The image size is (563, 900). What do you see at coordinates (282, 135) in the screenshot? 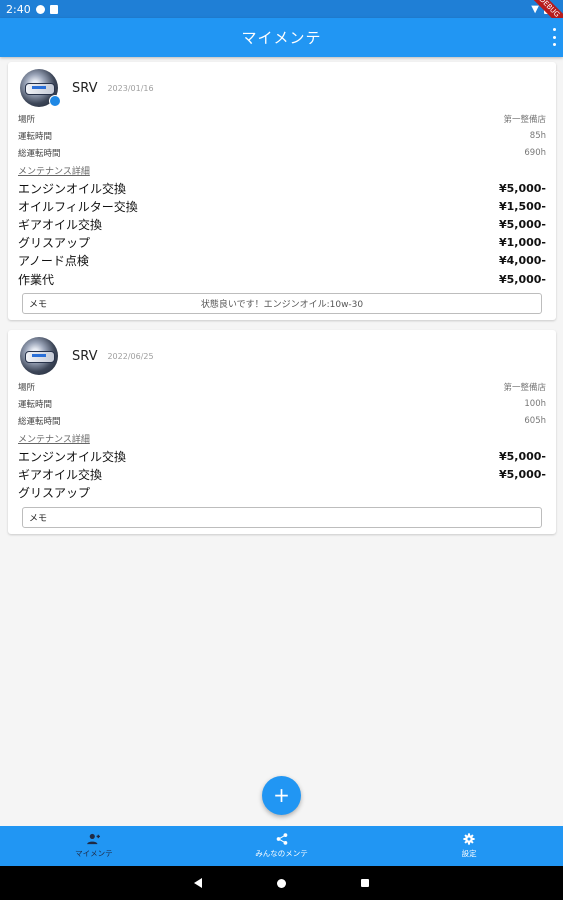
I see `info-row-hours: 運転時間 85h` at bounding box center [282, 135].